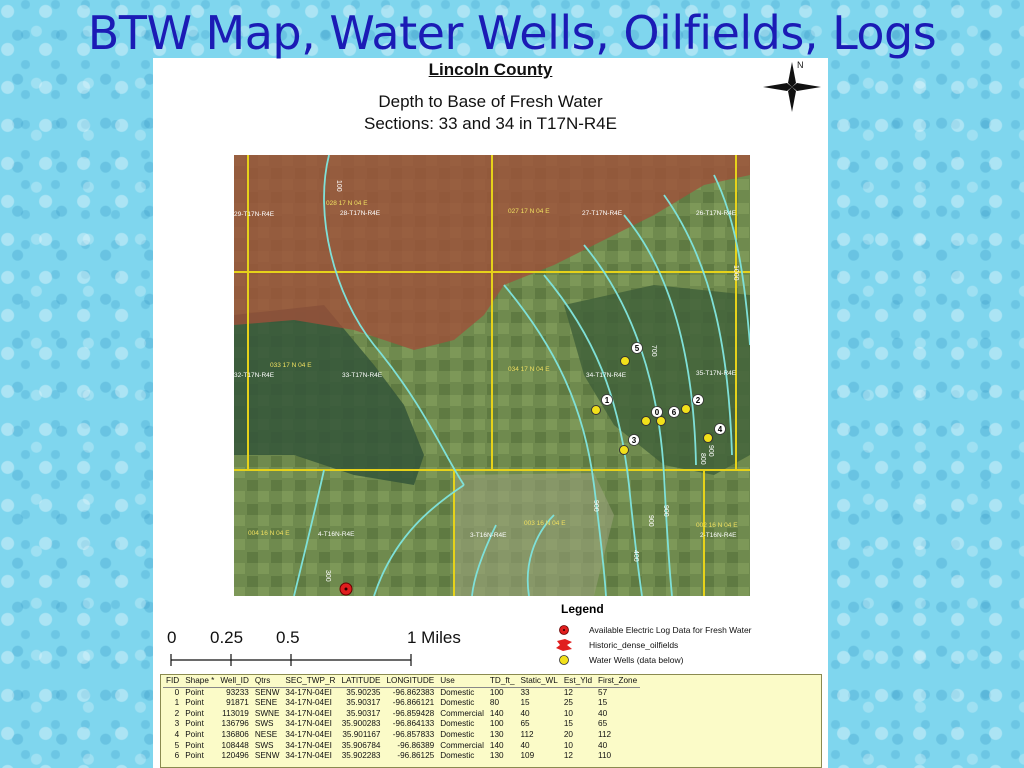  Describe the element at coordinates (410, 682) in the screenshot. I see `column-header: LONGITUDE` at that location.